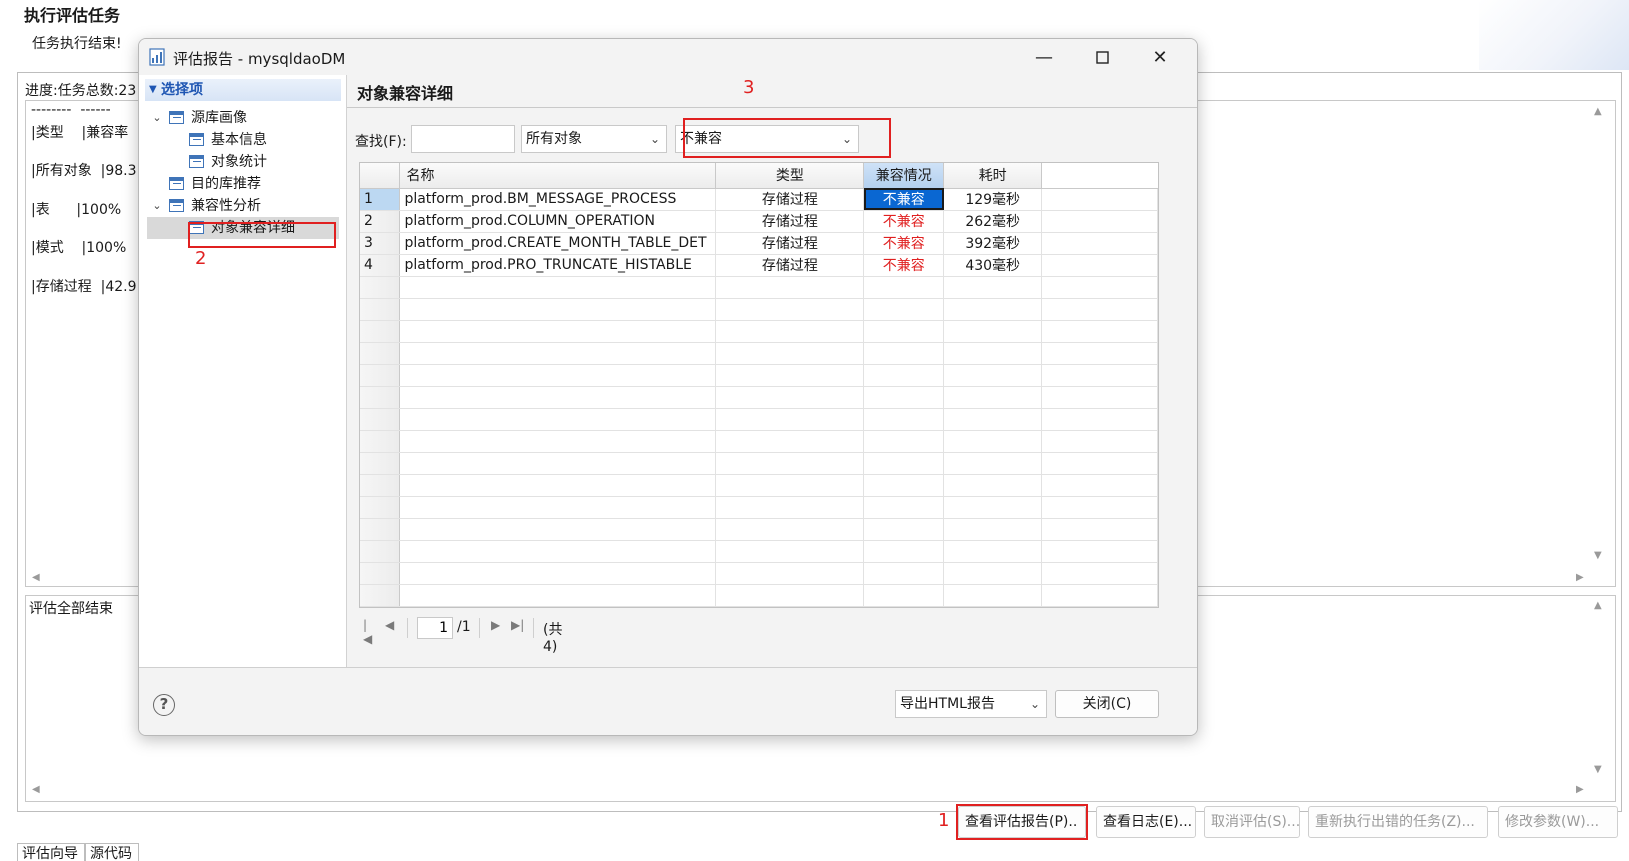 The height and width of the screenshot is (861, 1629). What do you see at coordinates (464, 627) in the screenshot?
I see `total-pages: /1` at bounding box center [464, 627].